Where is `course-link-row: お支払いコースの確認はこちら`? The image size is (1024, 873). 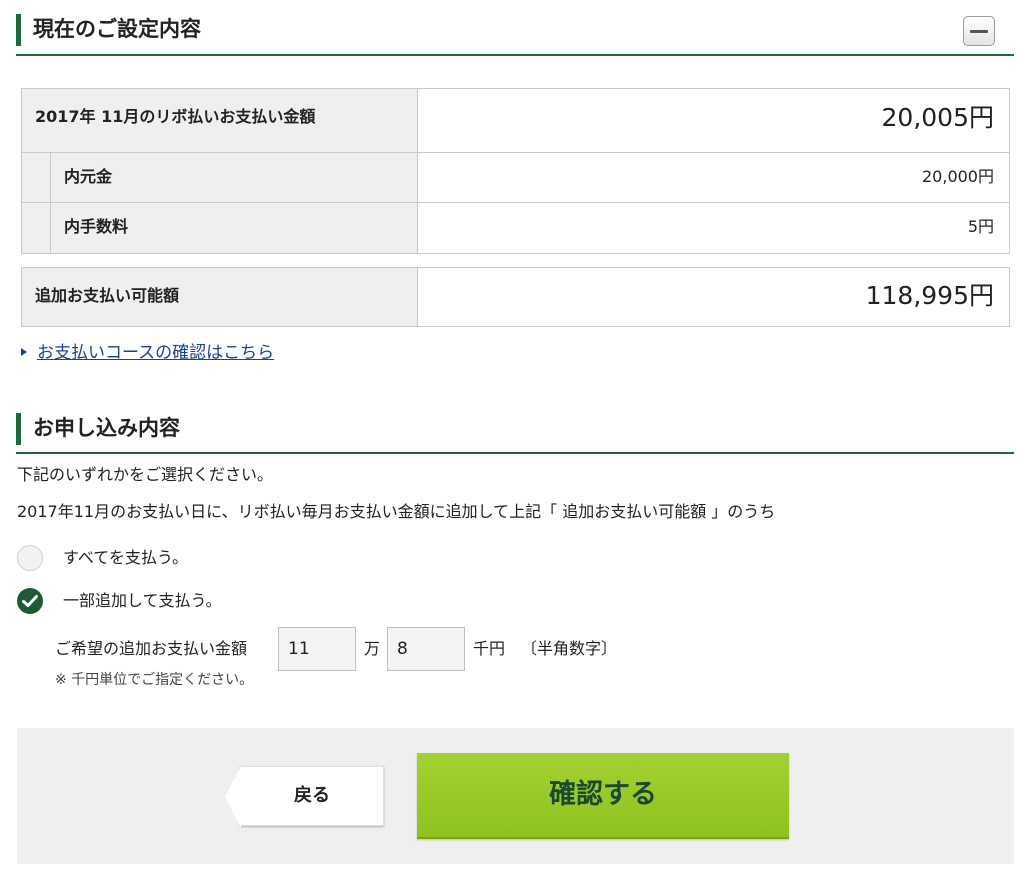 course-link-row: お支払いコースの確認はこちら is located at coordinates (147, 353).